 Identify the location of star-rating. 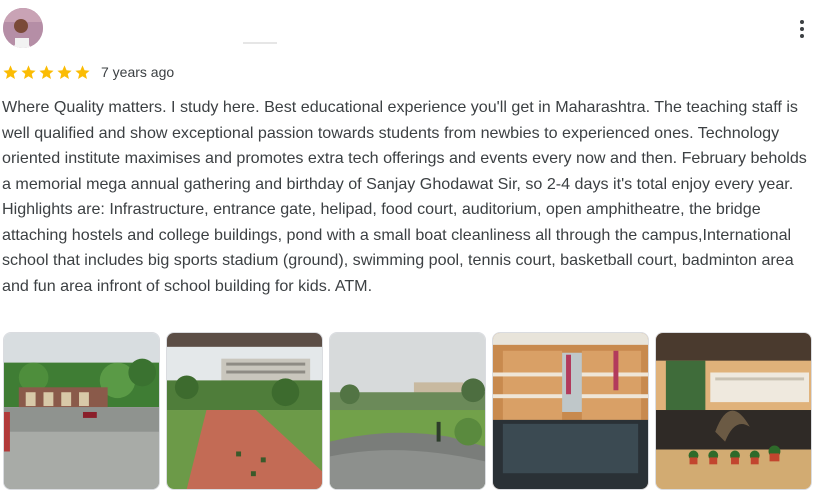
(46, 72).